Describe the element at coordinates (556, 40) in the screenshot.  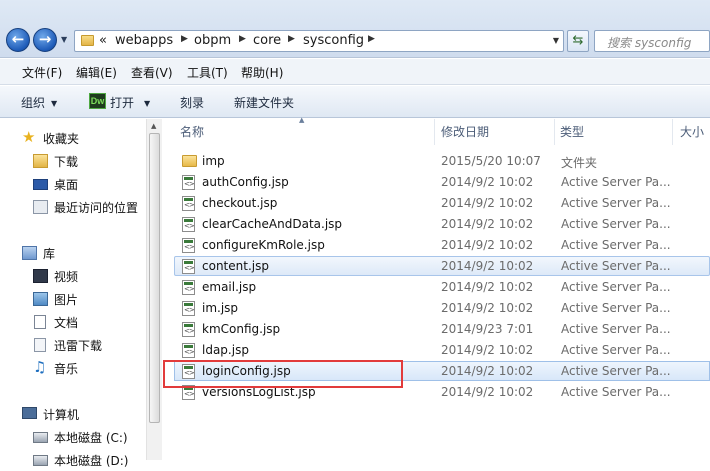
I see `address-dropdown-icon: ▼` at that location.